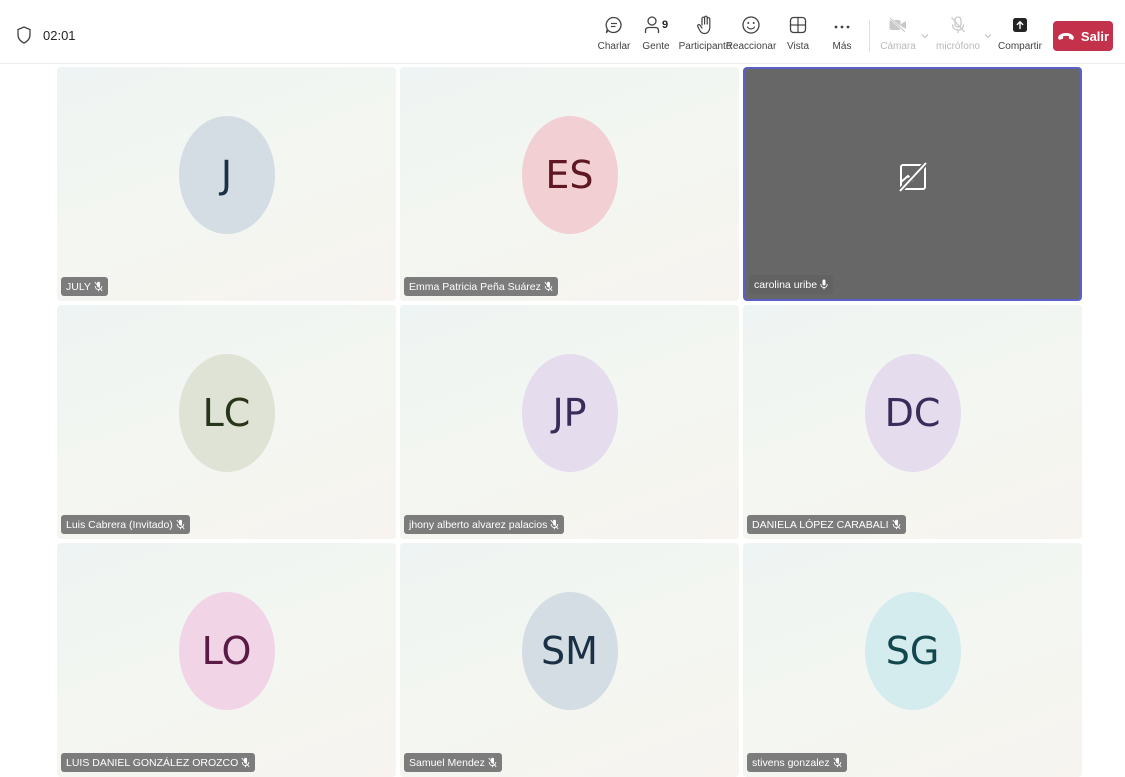  I want to click on avatar-initials: LC, so click(226, 413).